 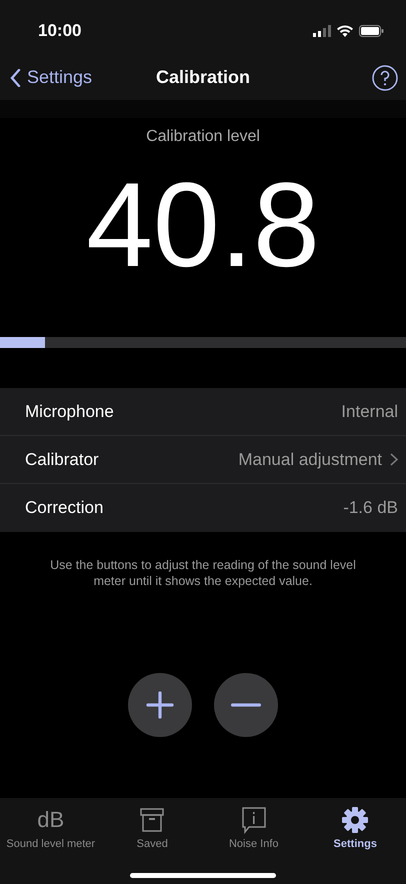 What do you see at coordinates (203, 573) in the screenshot?
I see `instruction-text: Use the buttons to adjust the reading of the sound level meter until it shows the expected value.` at bounding box center [203, 573].